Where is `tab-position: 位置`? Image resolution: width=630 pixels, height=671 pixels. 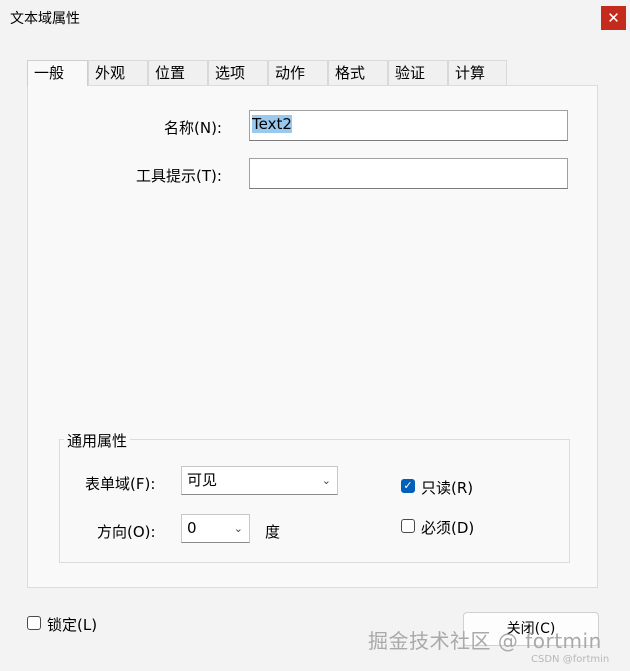 tab-position: 位置 is located at coordinates (178, 72).